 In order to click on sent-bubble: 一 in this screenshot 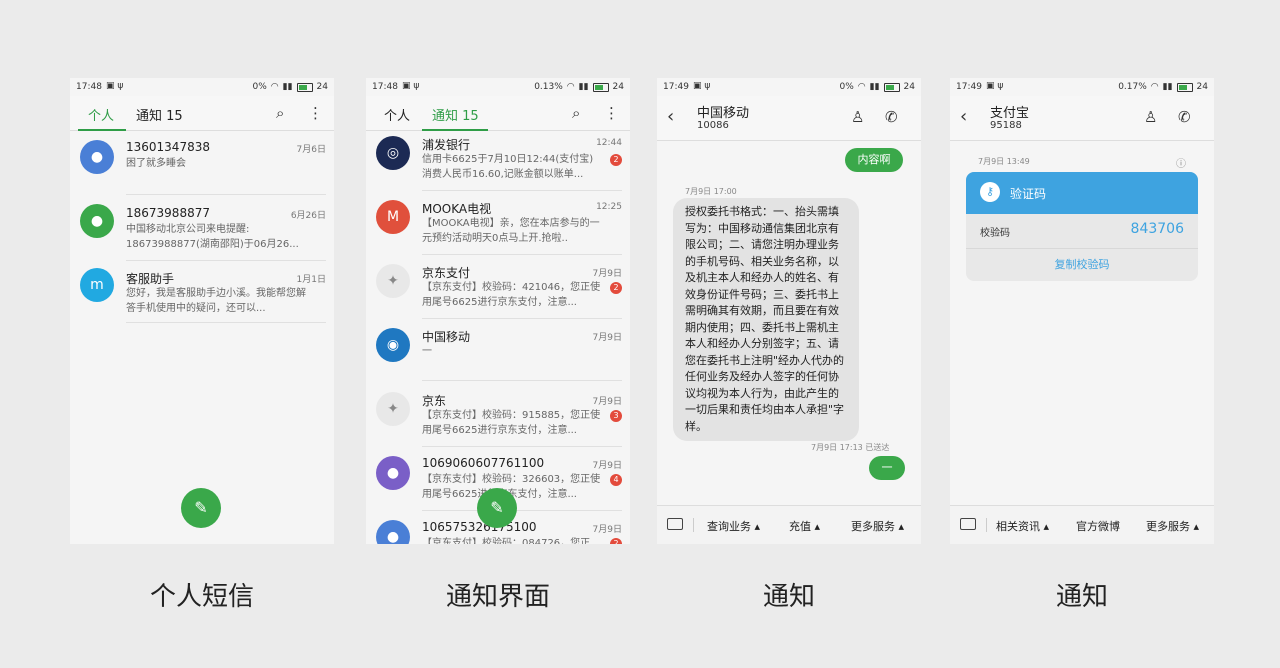, I will do `click(887, 468)`.